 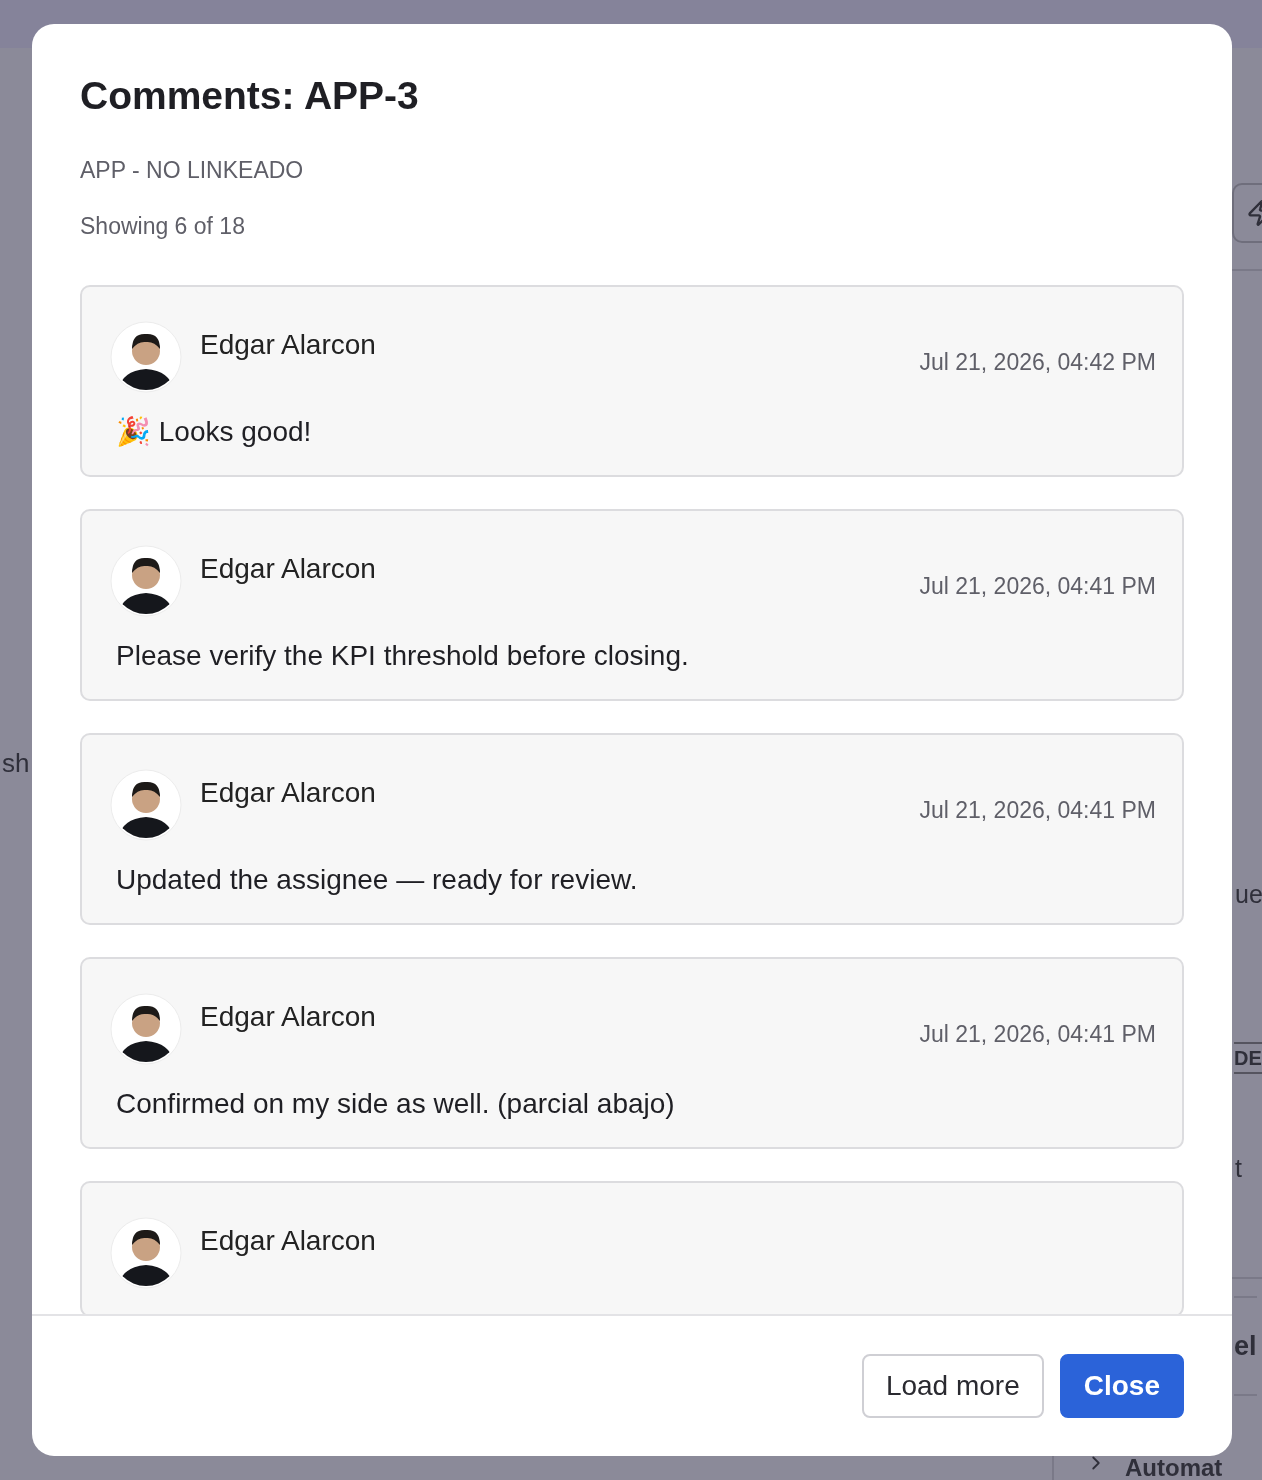 I want to click on background-text: ue, so click(x=1248, y=894).